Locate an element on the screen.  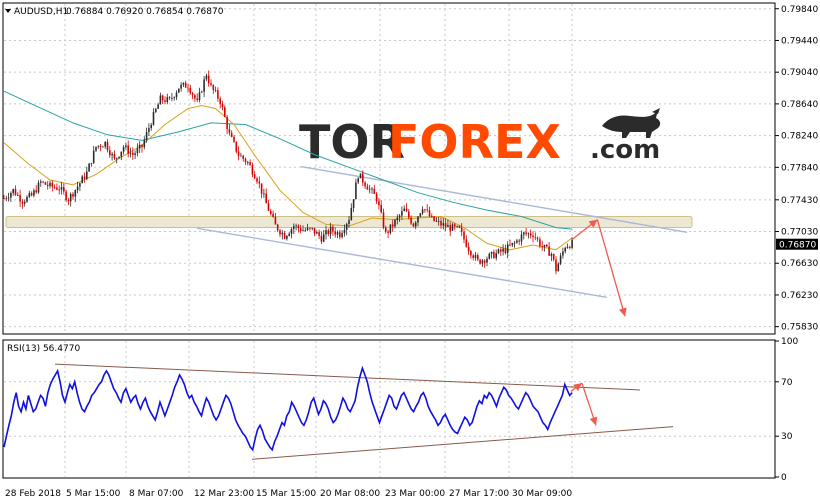
price-tick-label: 0.76630 is located at coordinates (799, 264).